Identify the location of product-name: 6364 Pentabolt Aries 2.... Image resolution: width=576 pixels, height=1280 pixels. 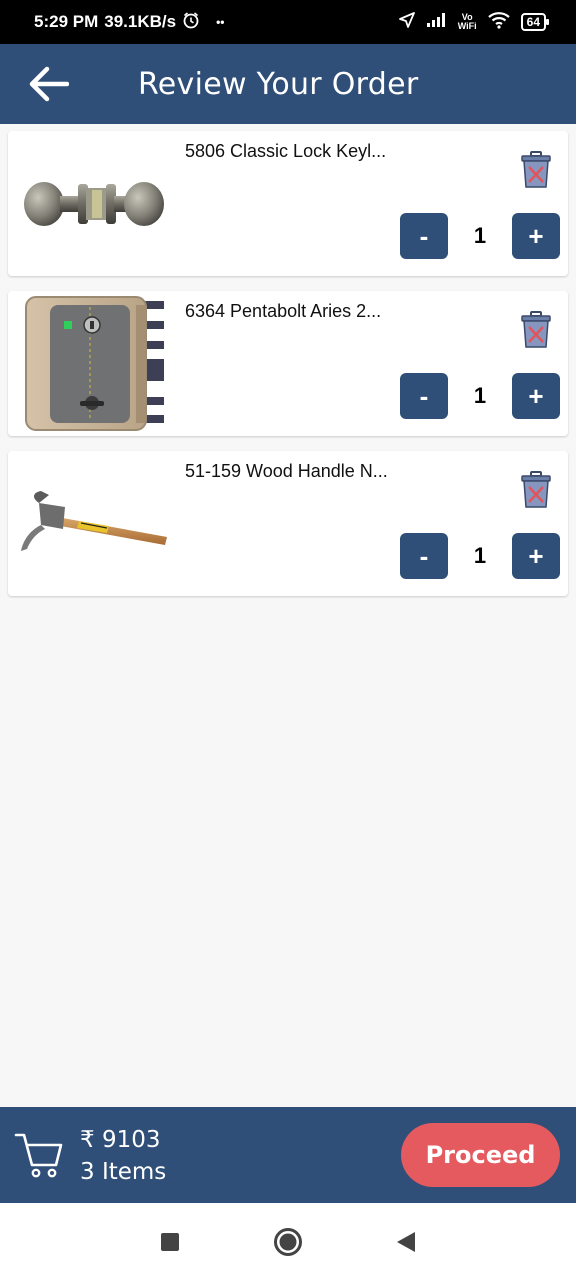
(283, 311).